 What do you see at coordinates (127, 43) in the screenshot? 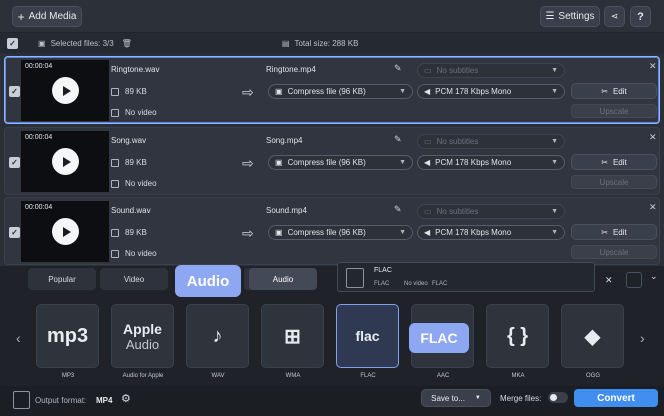
I see `trash-icon: 🗑` at bounding box center [127, 43].